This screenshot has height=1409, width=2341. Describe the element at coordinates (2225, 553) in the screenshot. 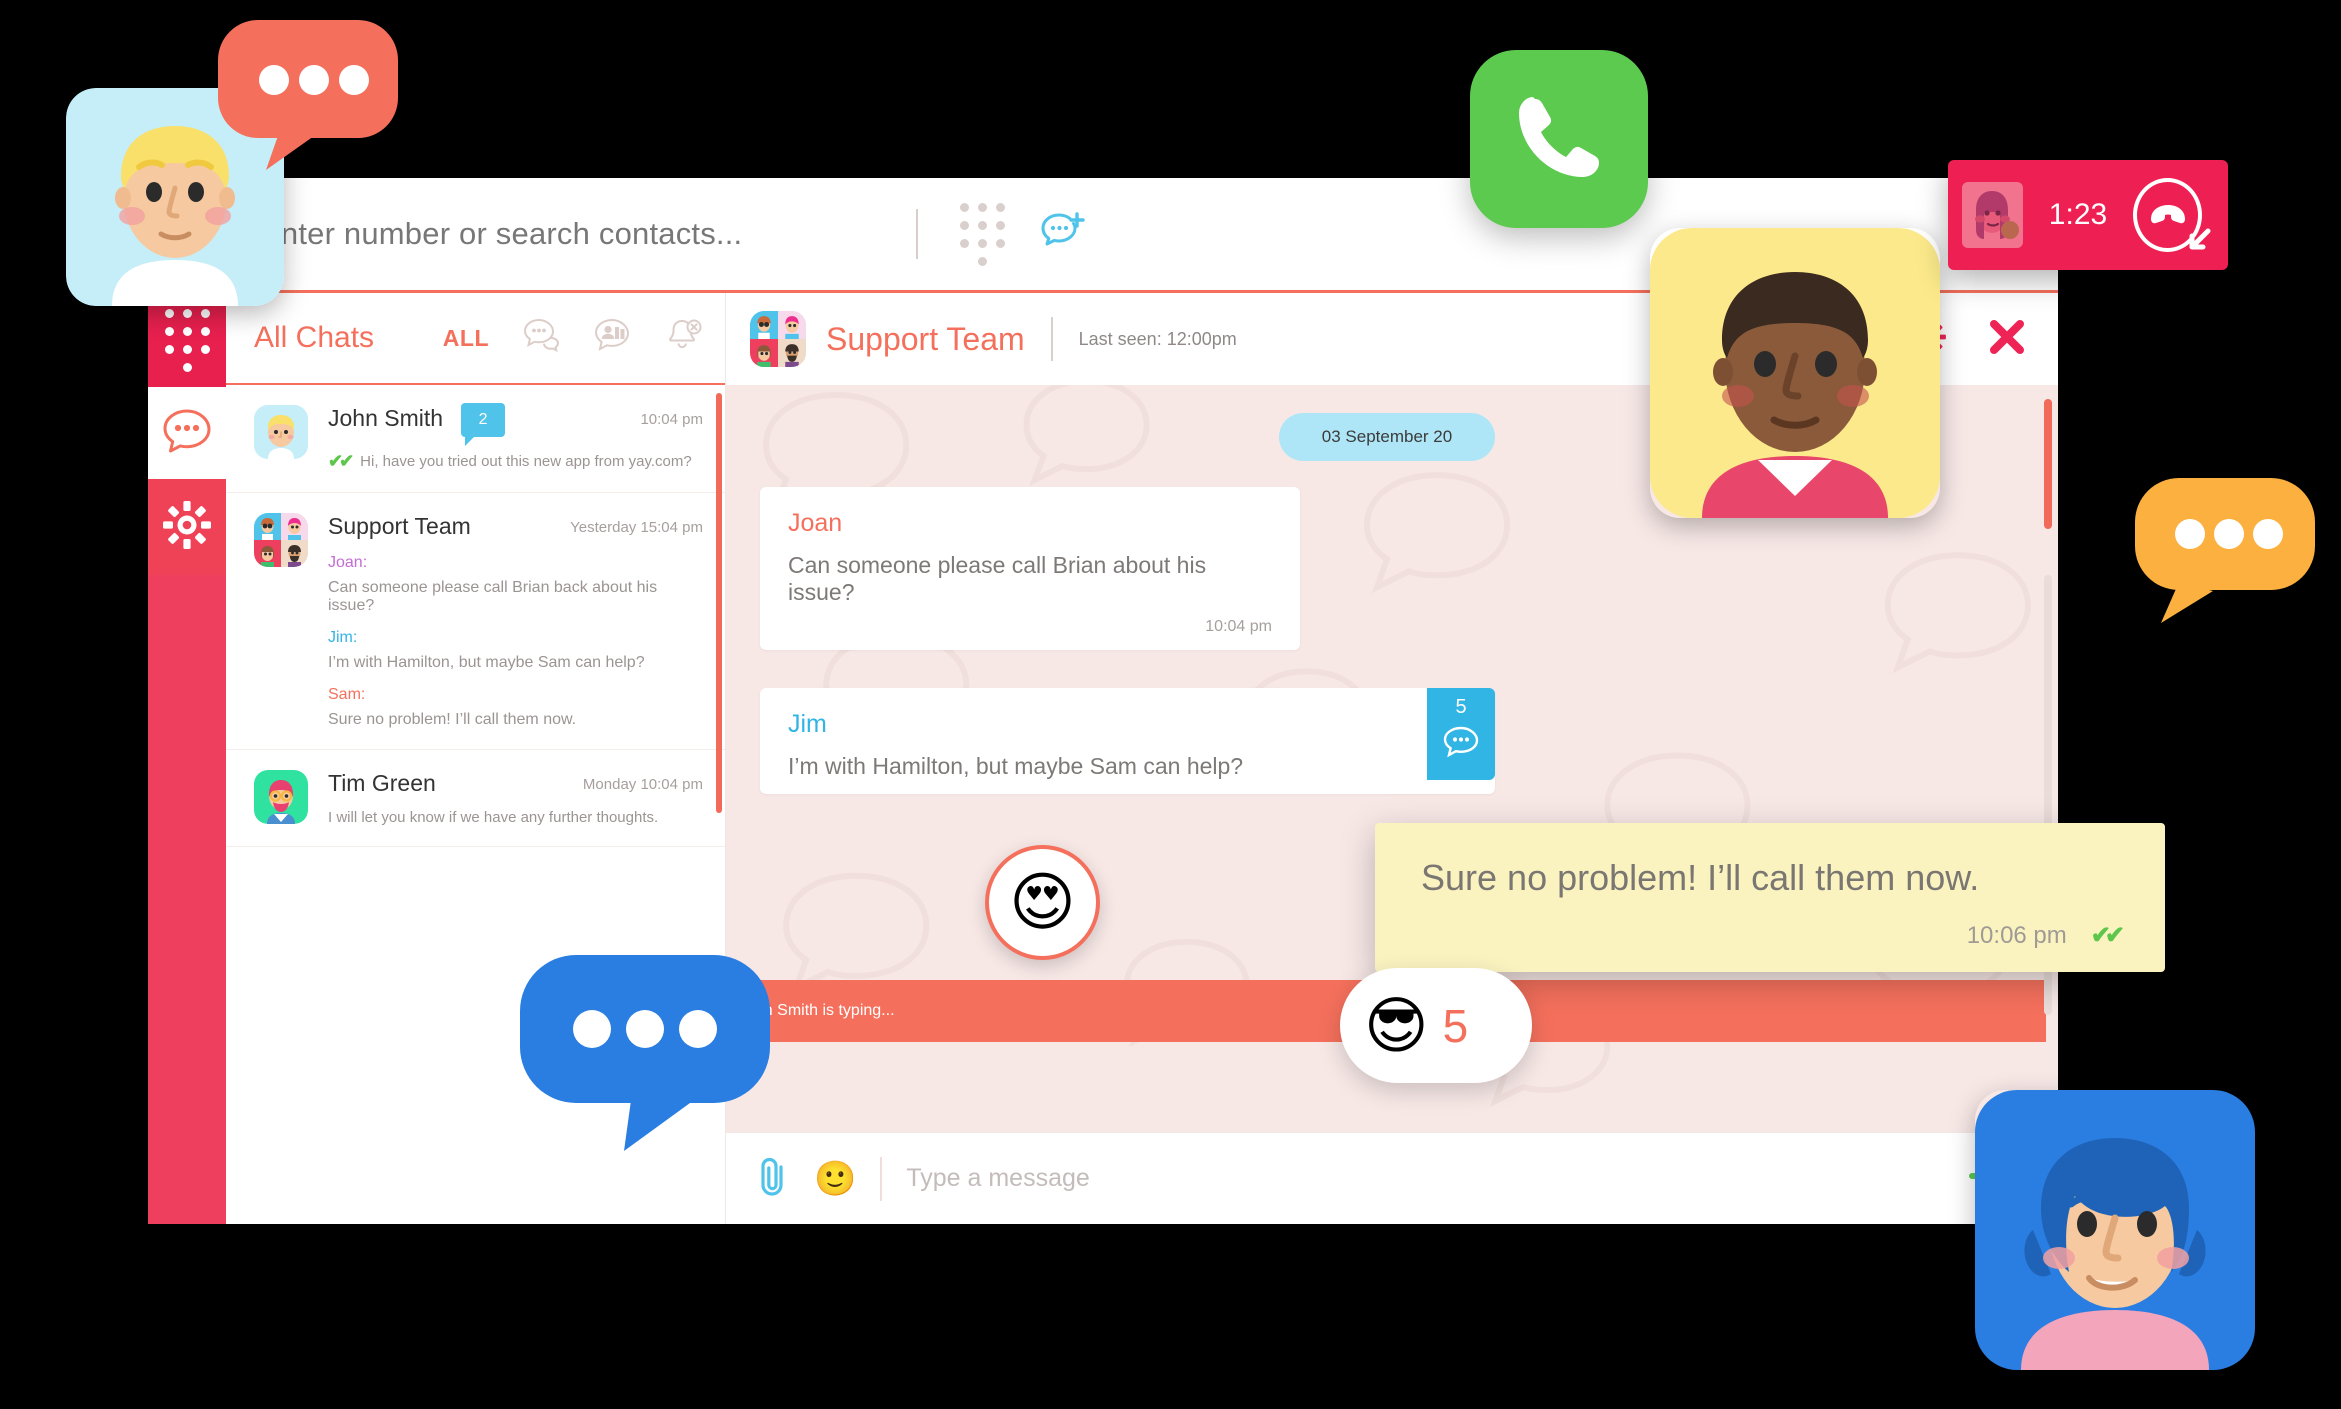

I see `orange-speech-bubble` at that location.